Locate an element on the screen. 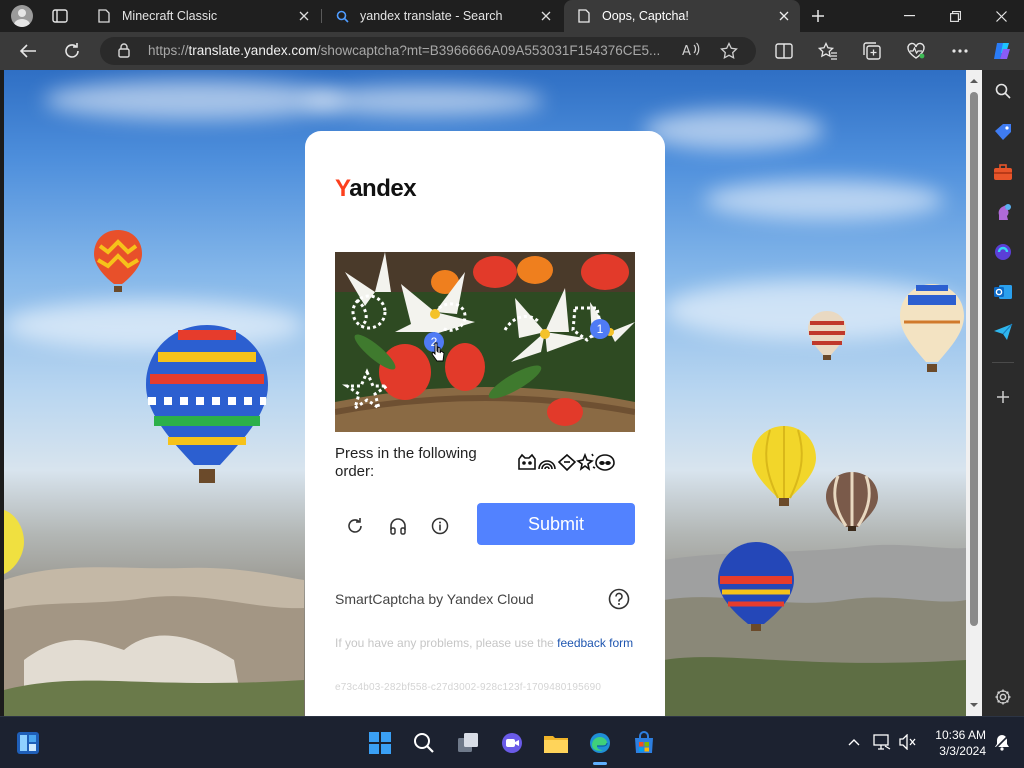  widgets-button is located at coordinates (28, 743).